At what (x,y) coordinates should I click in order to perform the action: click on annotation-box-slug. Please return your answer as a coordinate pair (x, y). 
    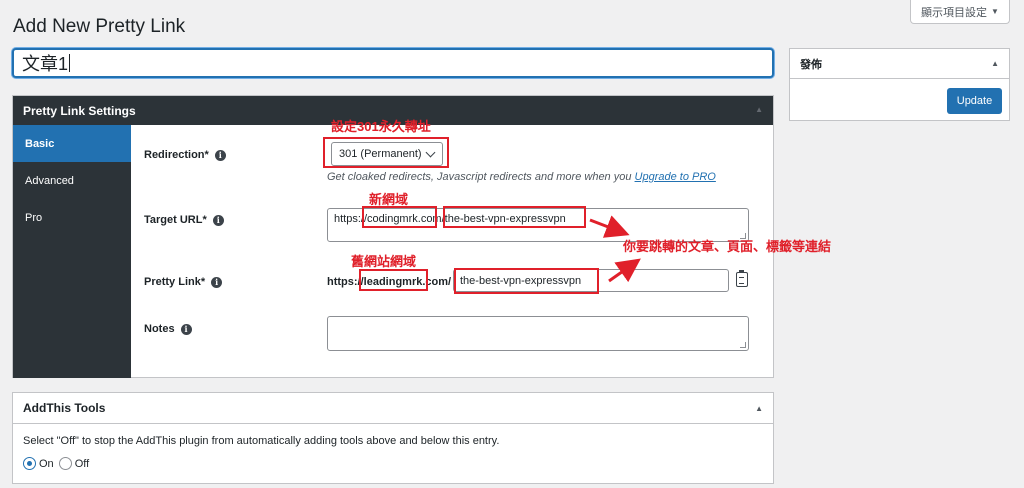
    Looking at the image, I should click on (526, 281).